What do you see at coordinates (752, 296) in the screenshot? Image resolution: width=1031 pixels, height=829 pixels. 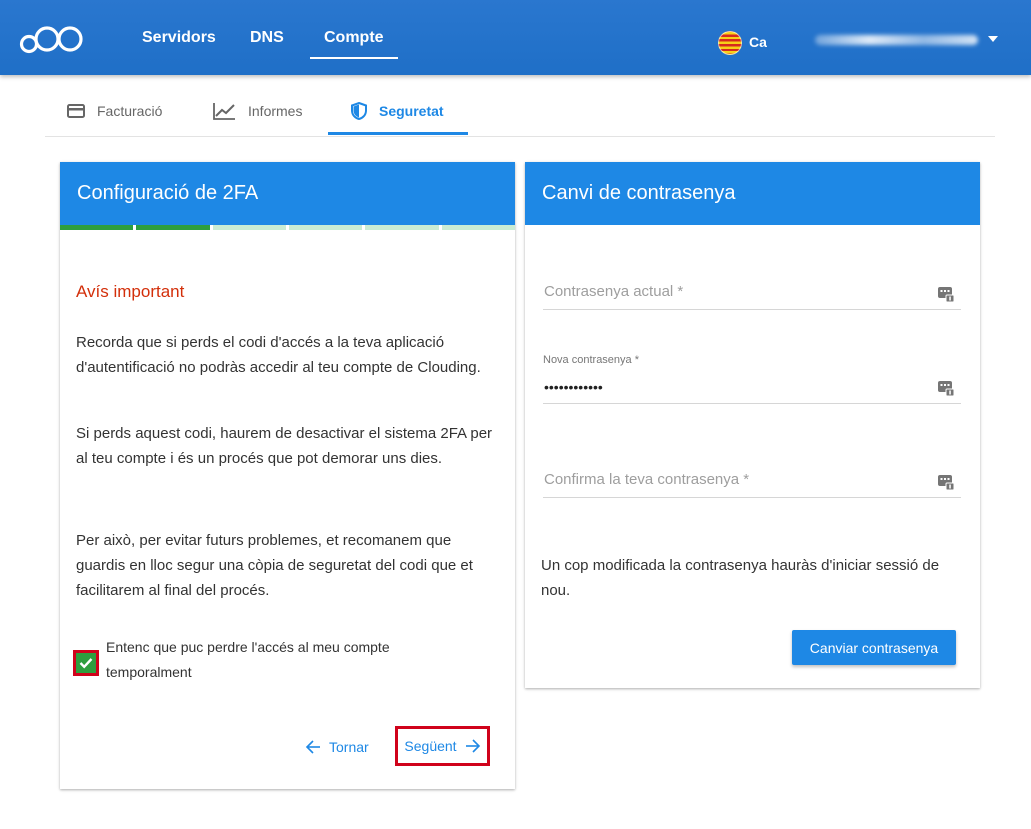 I see `current-password-field: Contrasenya actual *` at bounding box center [752, 296].